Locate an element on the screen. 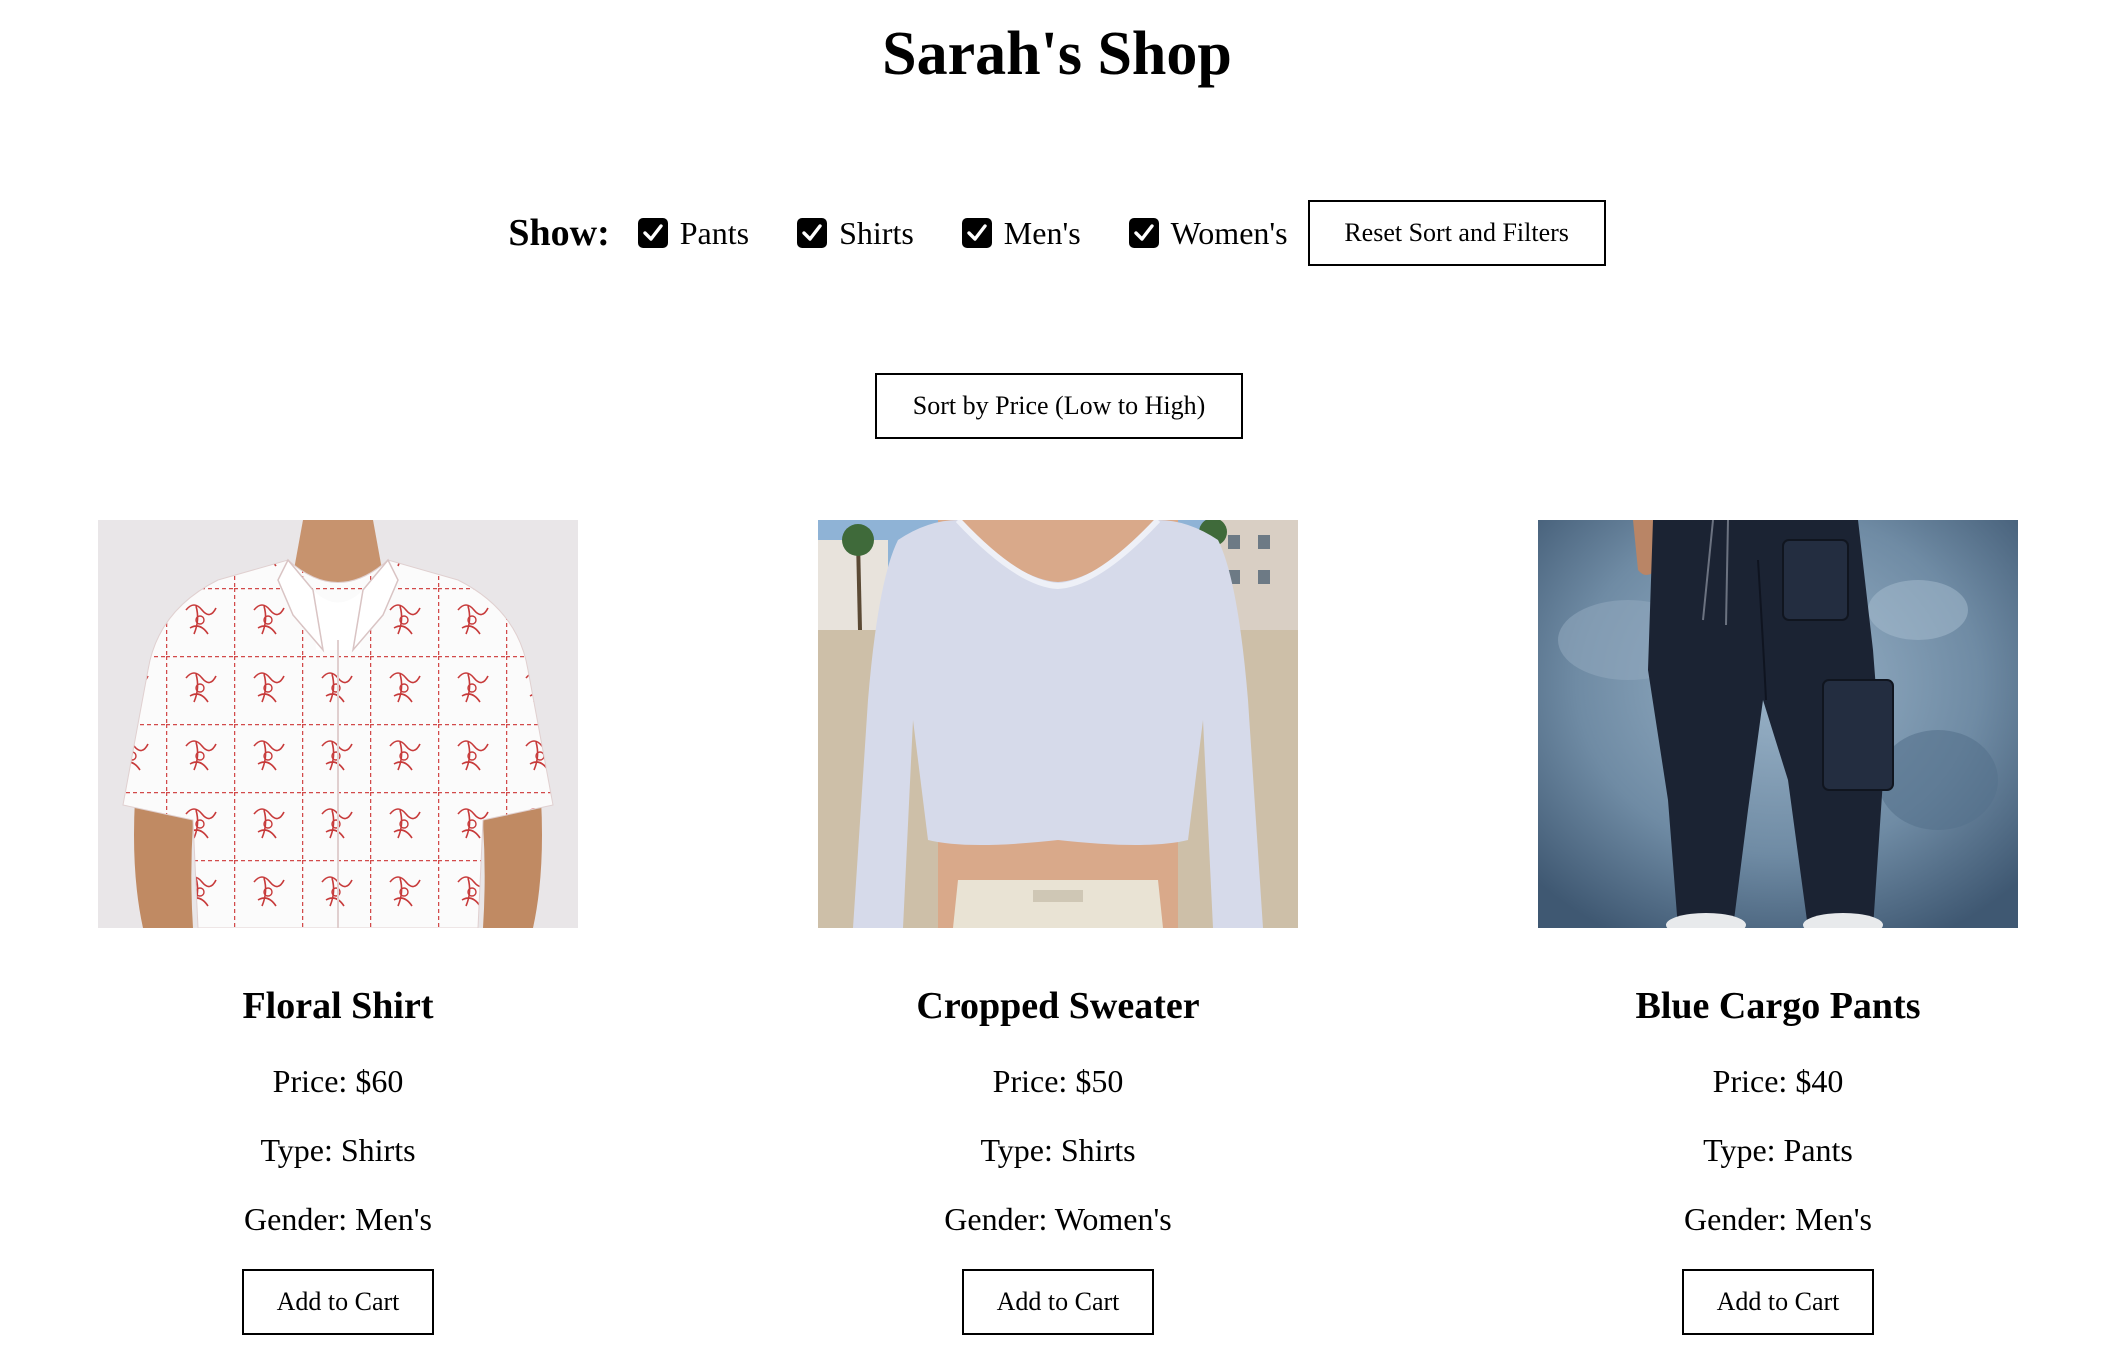 This screenshot has height=1364, width=2114. womens-checkbox is located at coordinates (1143, 233).